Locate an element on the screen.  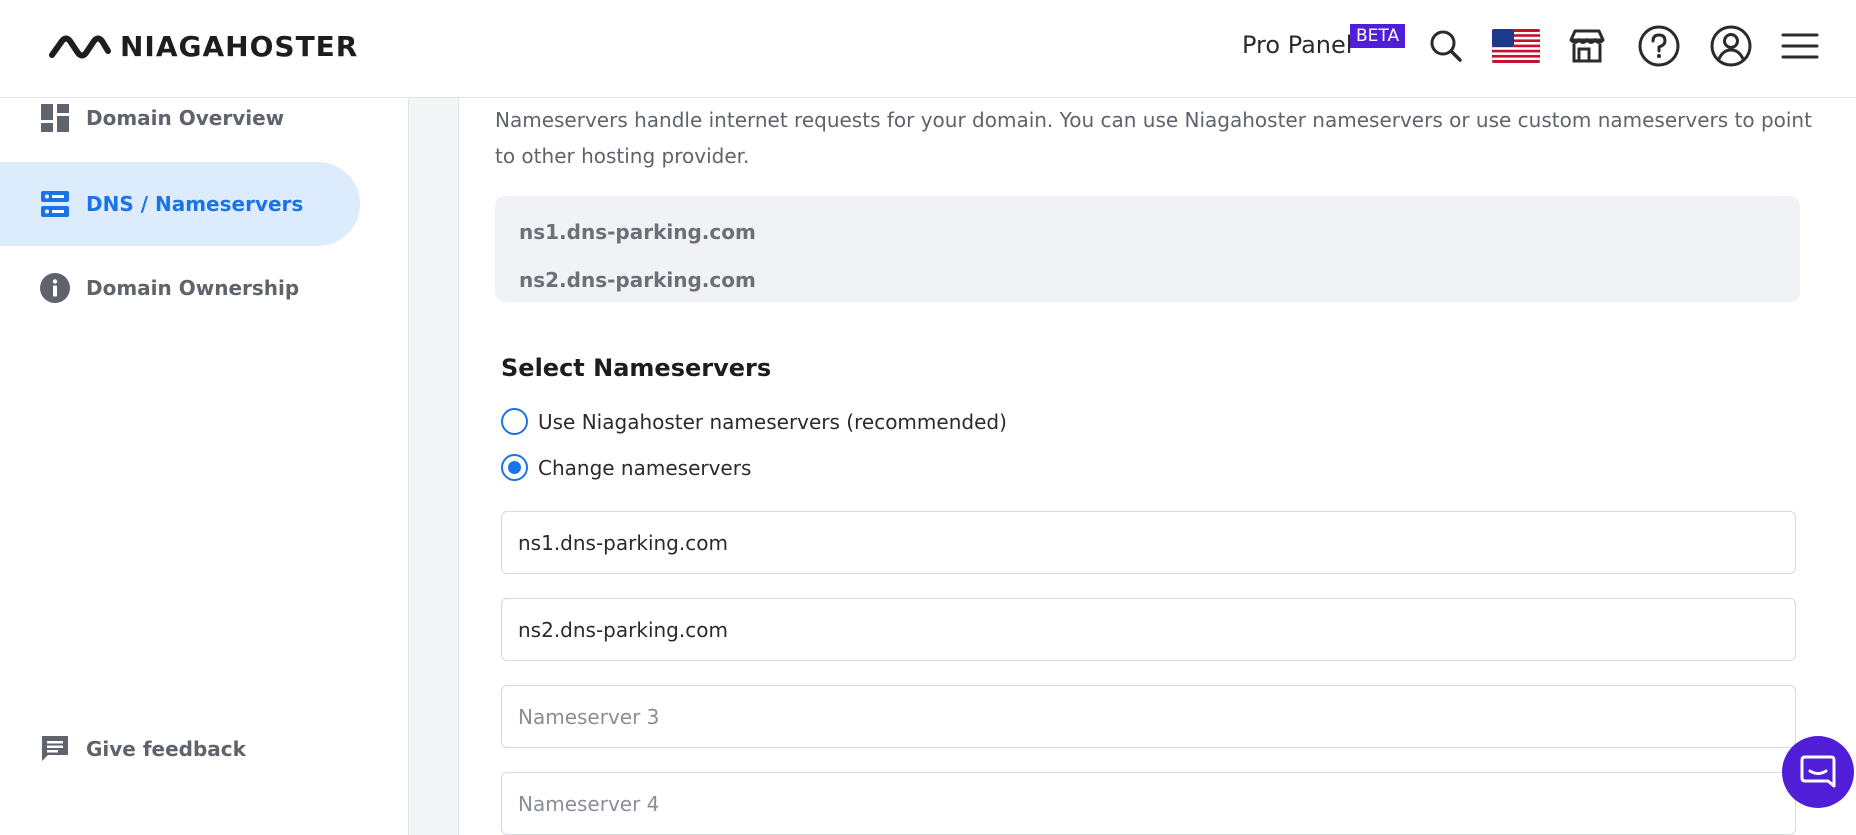
chat-icon is located at coordinates (1818, 771).